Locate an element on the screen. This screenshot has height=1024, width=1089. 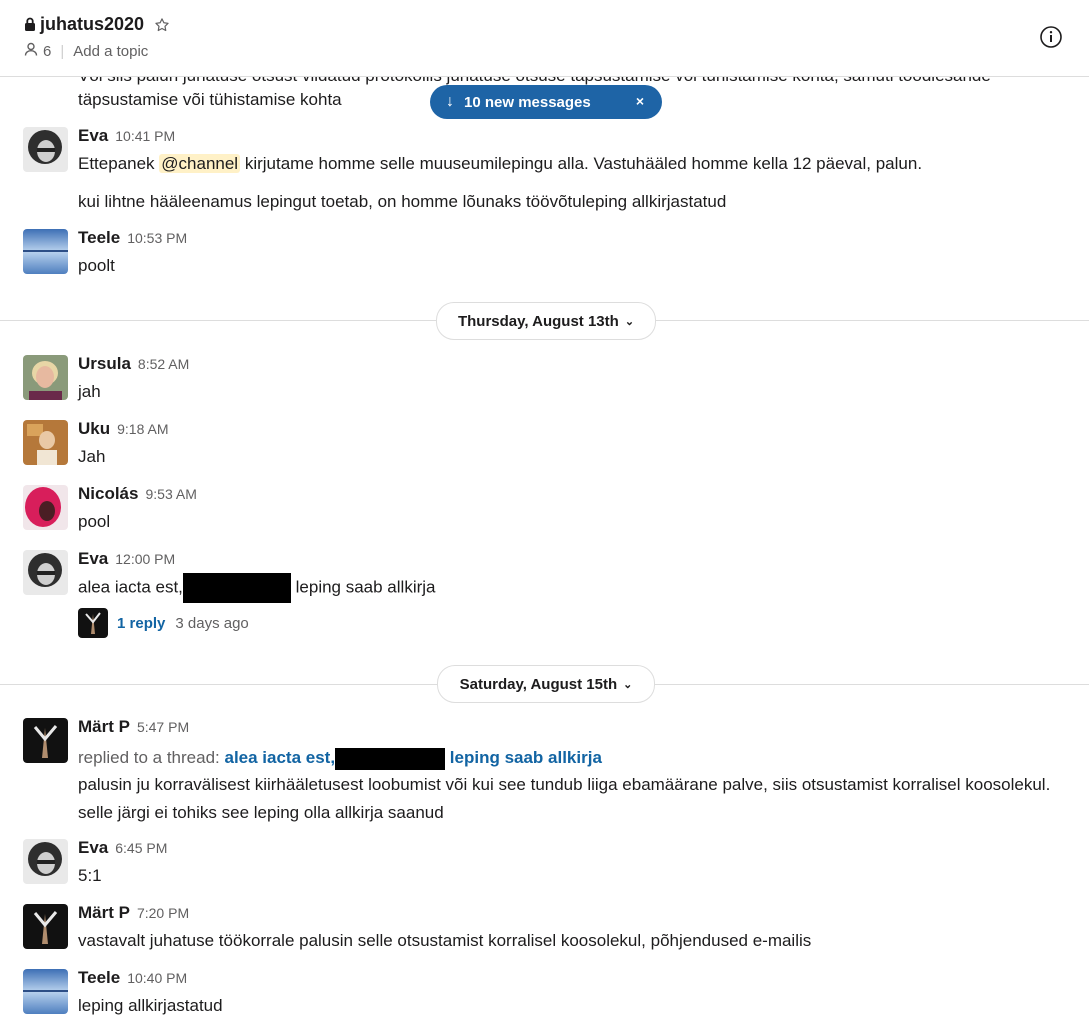
member-count: 6 is located at coordinates (47, 51).